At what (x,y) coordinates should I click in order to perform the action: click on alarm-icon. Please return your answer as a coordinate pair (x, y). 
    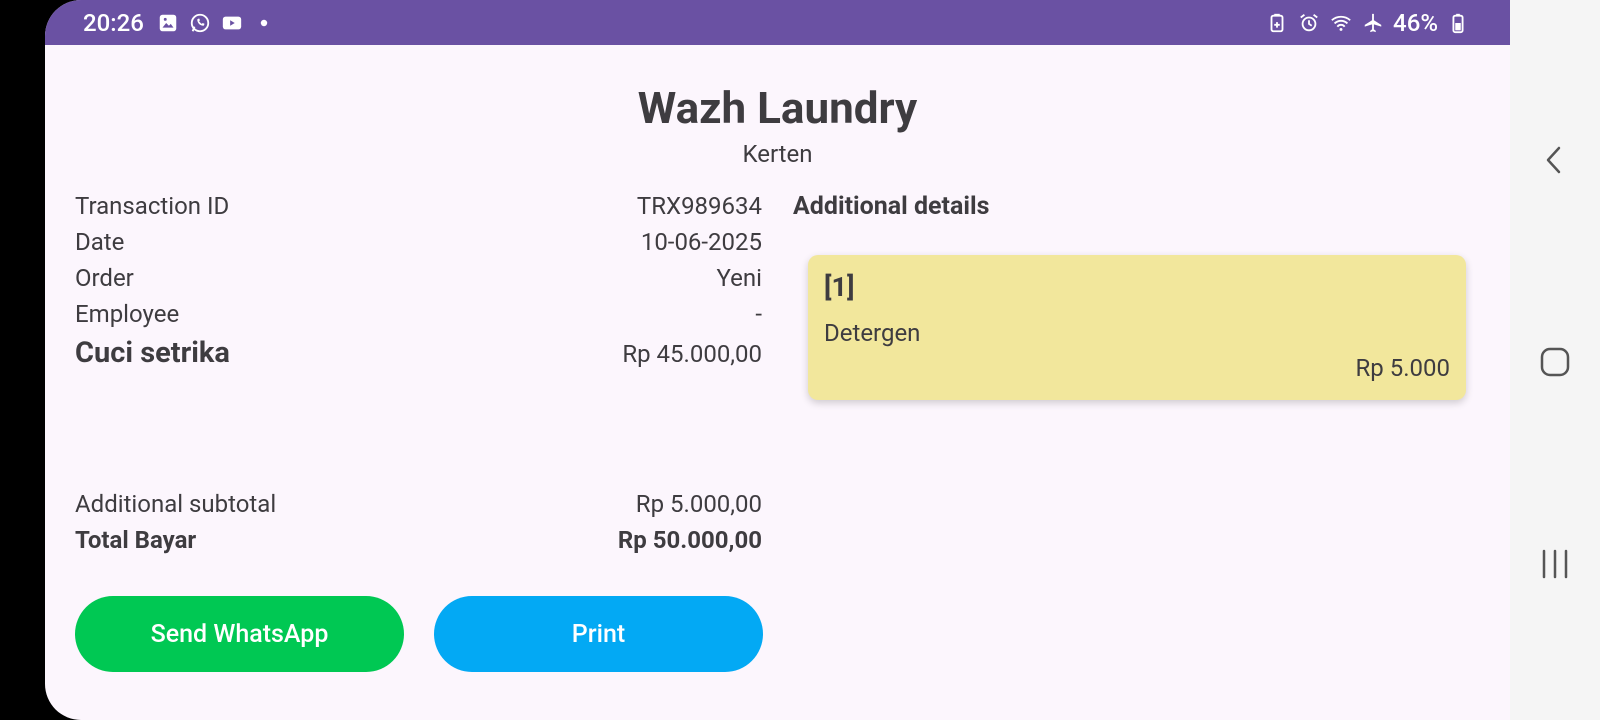
    Looking at the image, I should click on (1309, 23).